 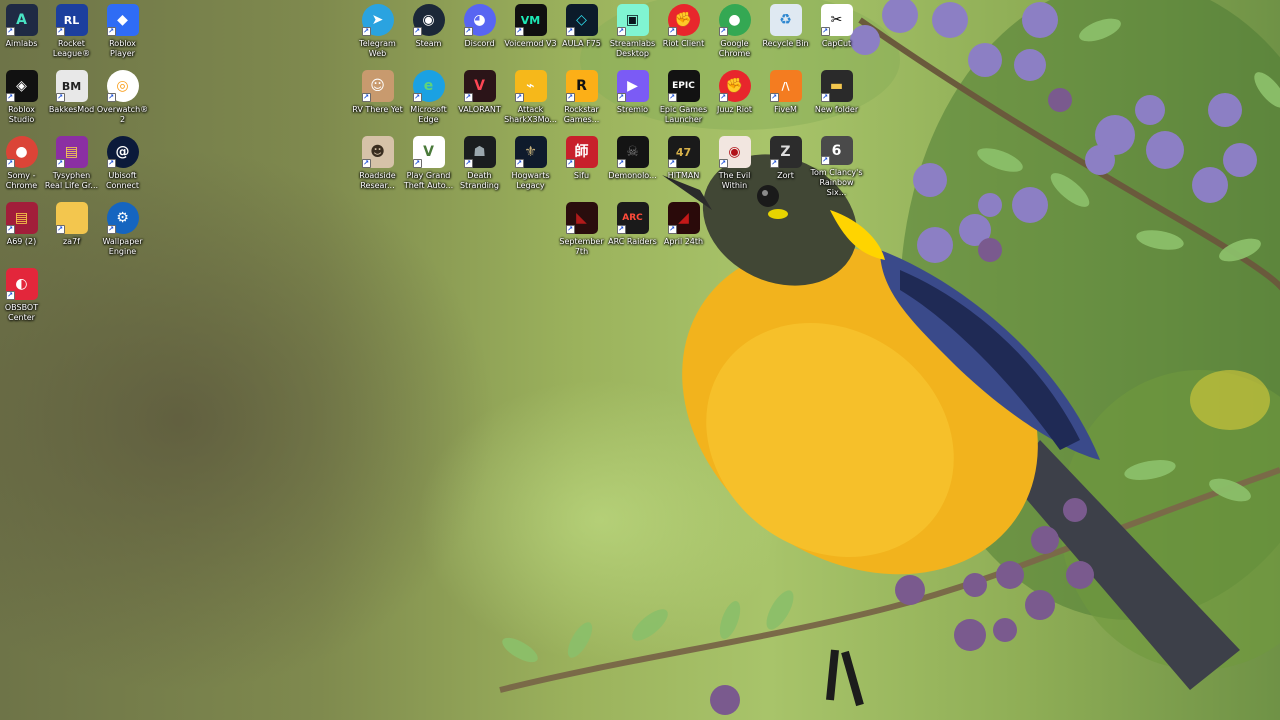 I want to click on desktop-icon-discord: ◕ ↗ Discord, so click(x=479, y=35).